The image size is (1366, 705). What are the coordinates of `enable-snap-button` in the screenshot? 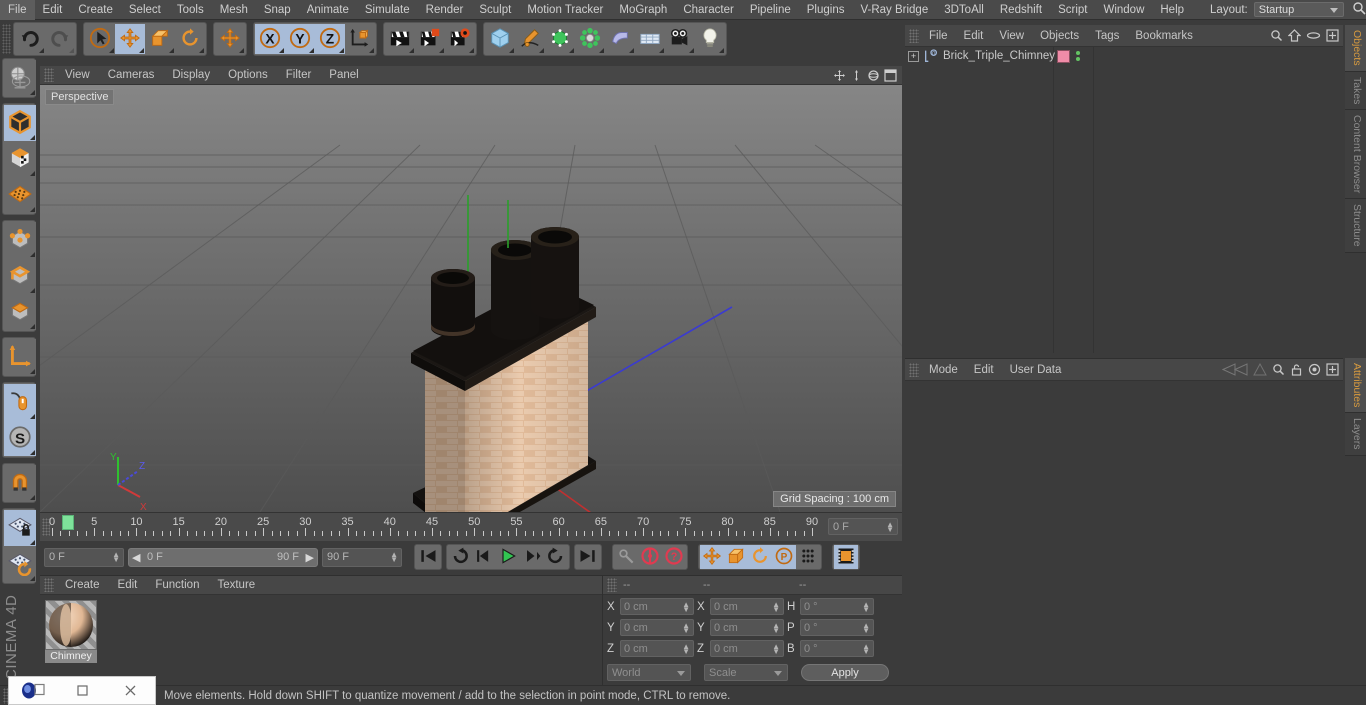 It's located at (20, 402).